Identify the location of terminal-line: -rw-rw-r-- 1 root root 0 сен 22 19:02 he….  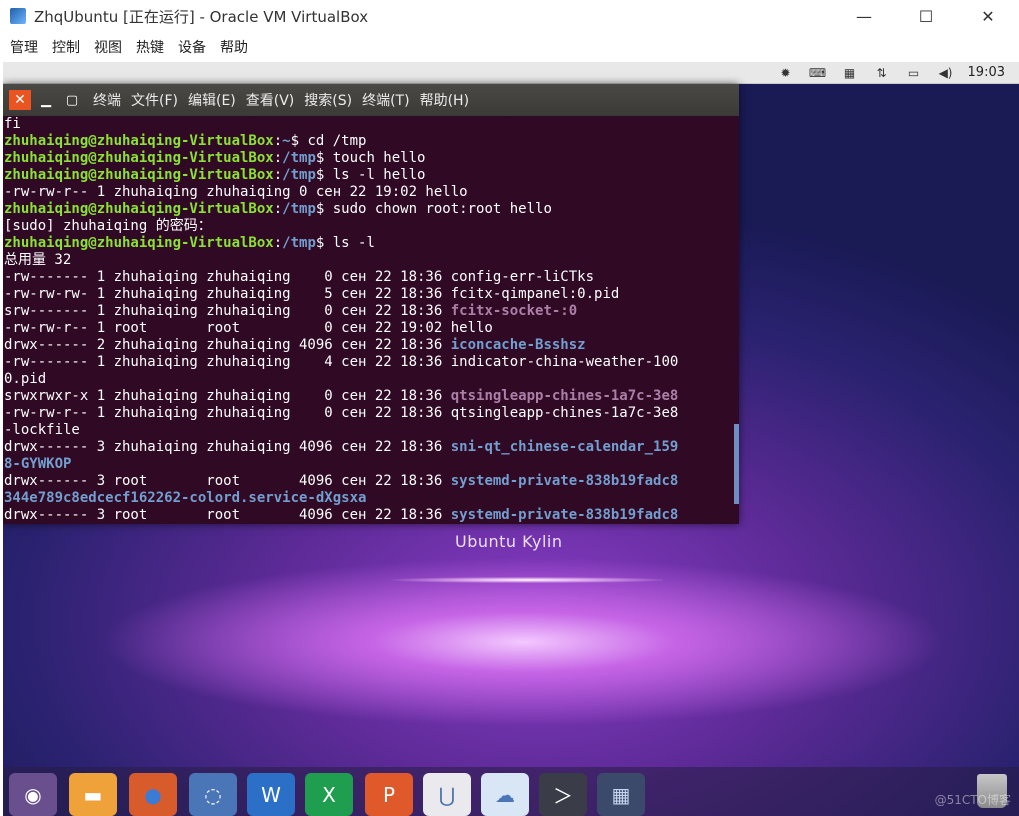
(371, 328).